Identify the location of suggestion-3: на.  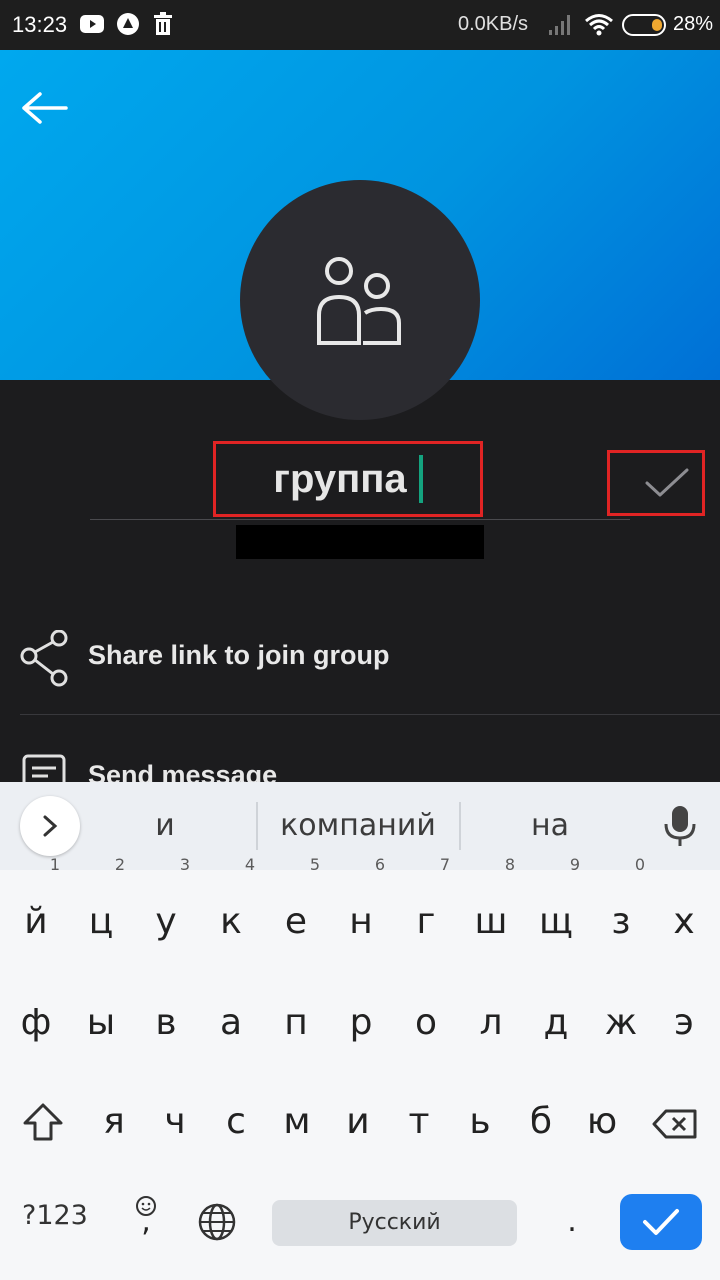
(550, 825).